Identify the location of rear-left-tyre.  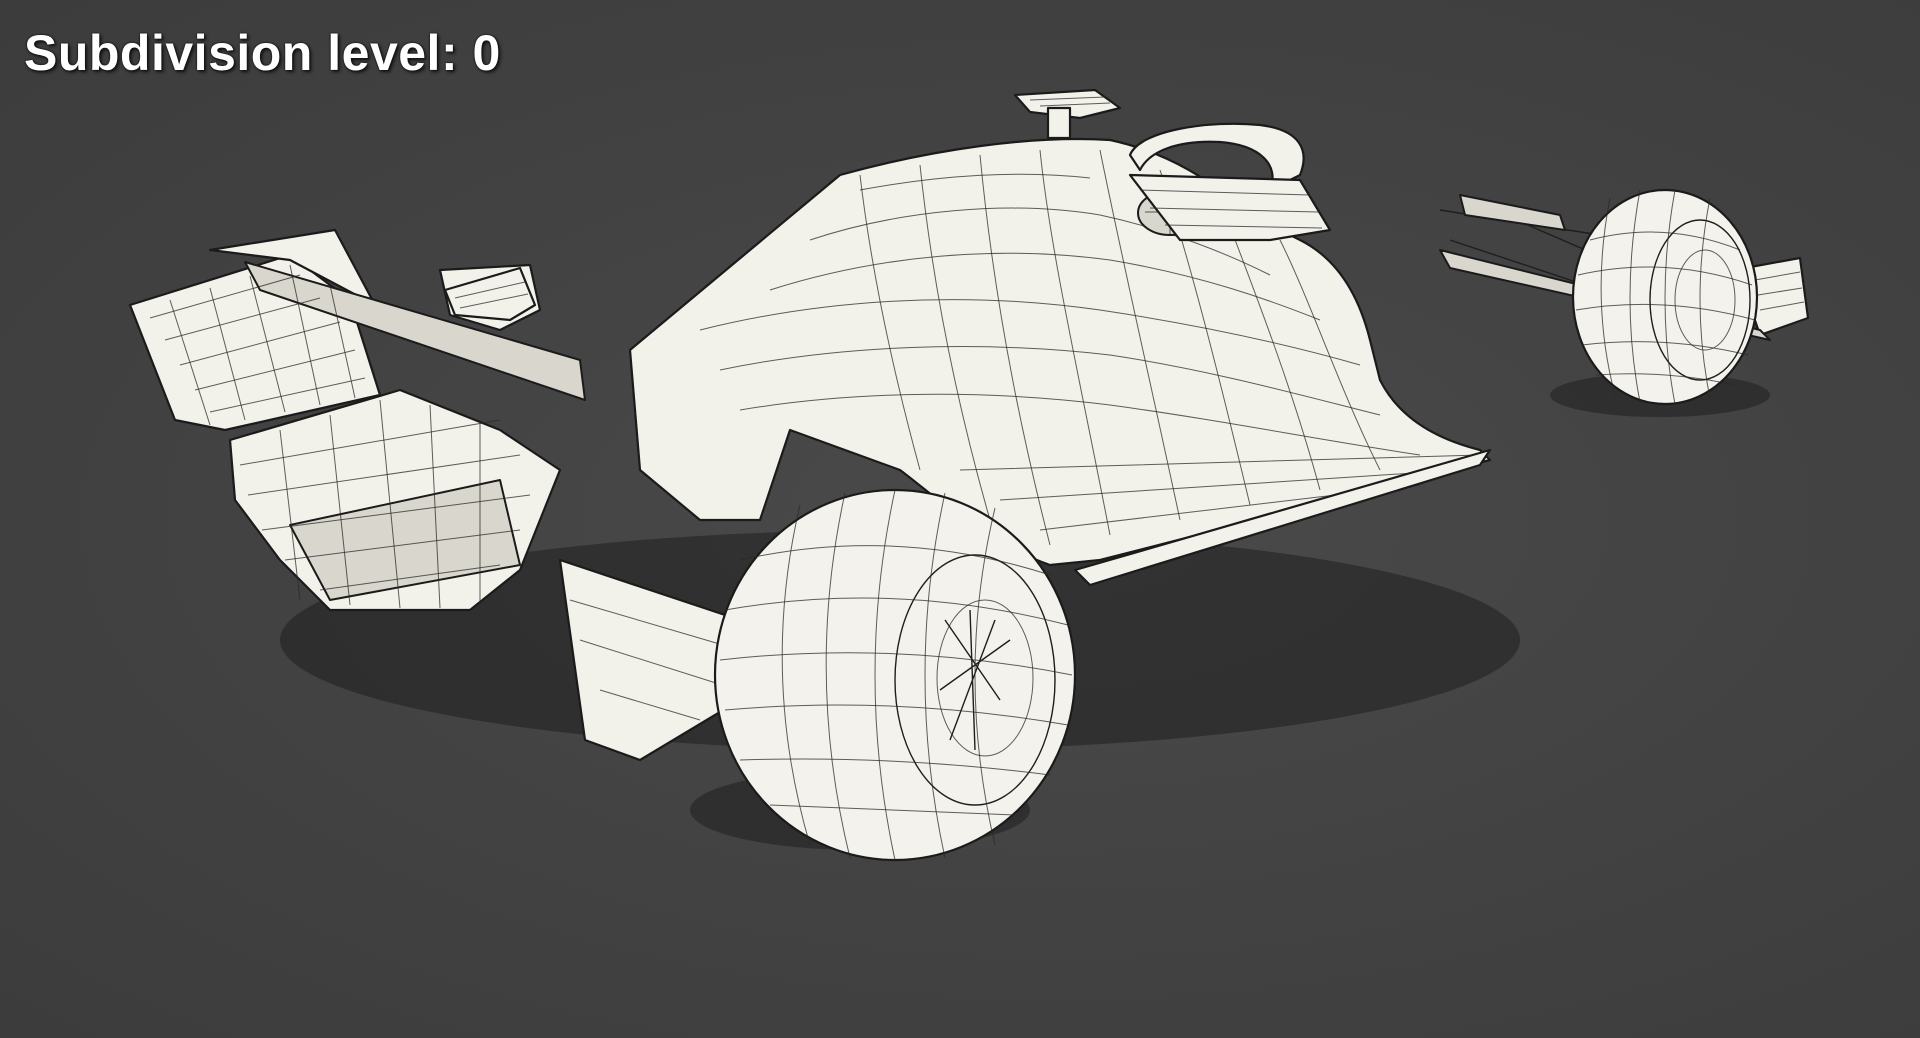
(895, 675).